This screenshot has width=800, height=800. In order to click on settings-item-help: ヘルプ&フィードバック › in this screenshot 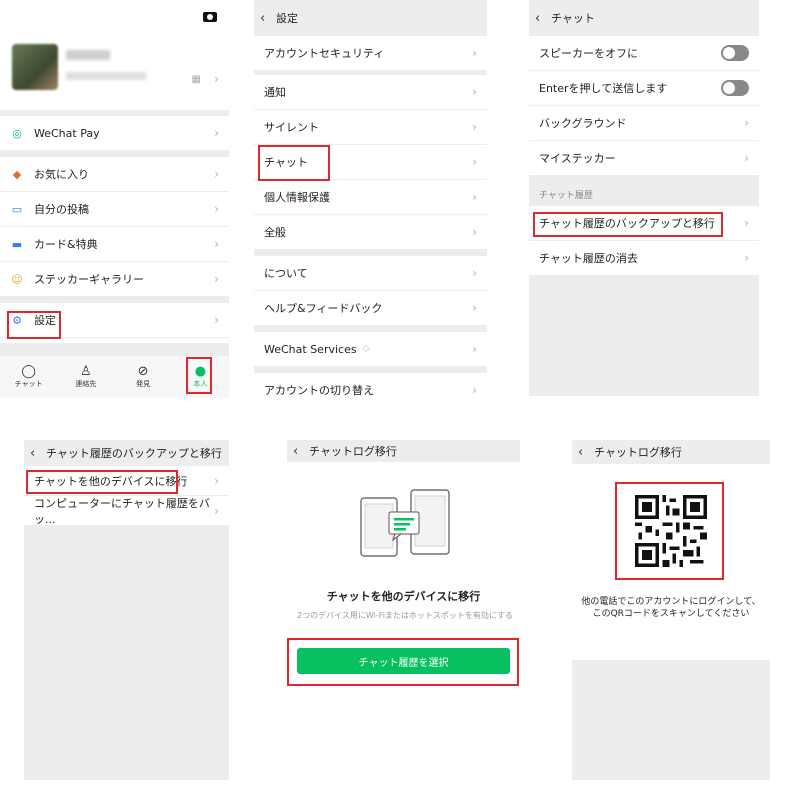, I will do `click(370, 308)`.